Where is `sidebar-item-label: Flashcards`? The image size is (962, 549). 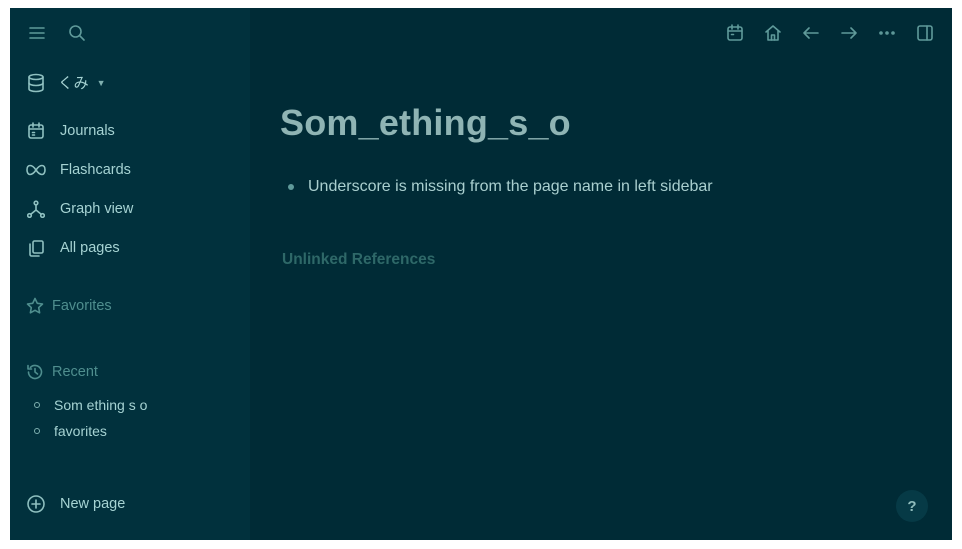 sidebar-item-label: Flashcards is located at coordinates (95, 169).